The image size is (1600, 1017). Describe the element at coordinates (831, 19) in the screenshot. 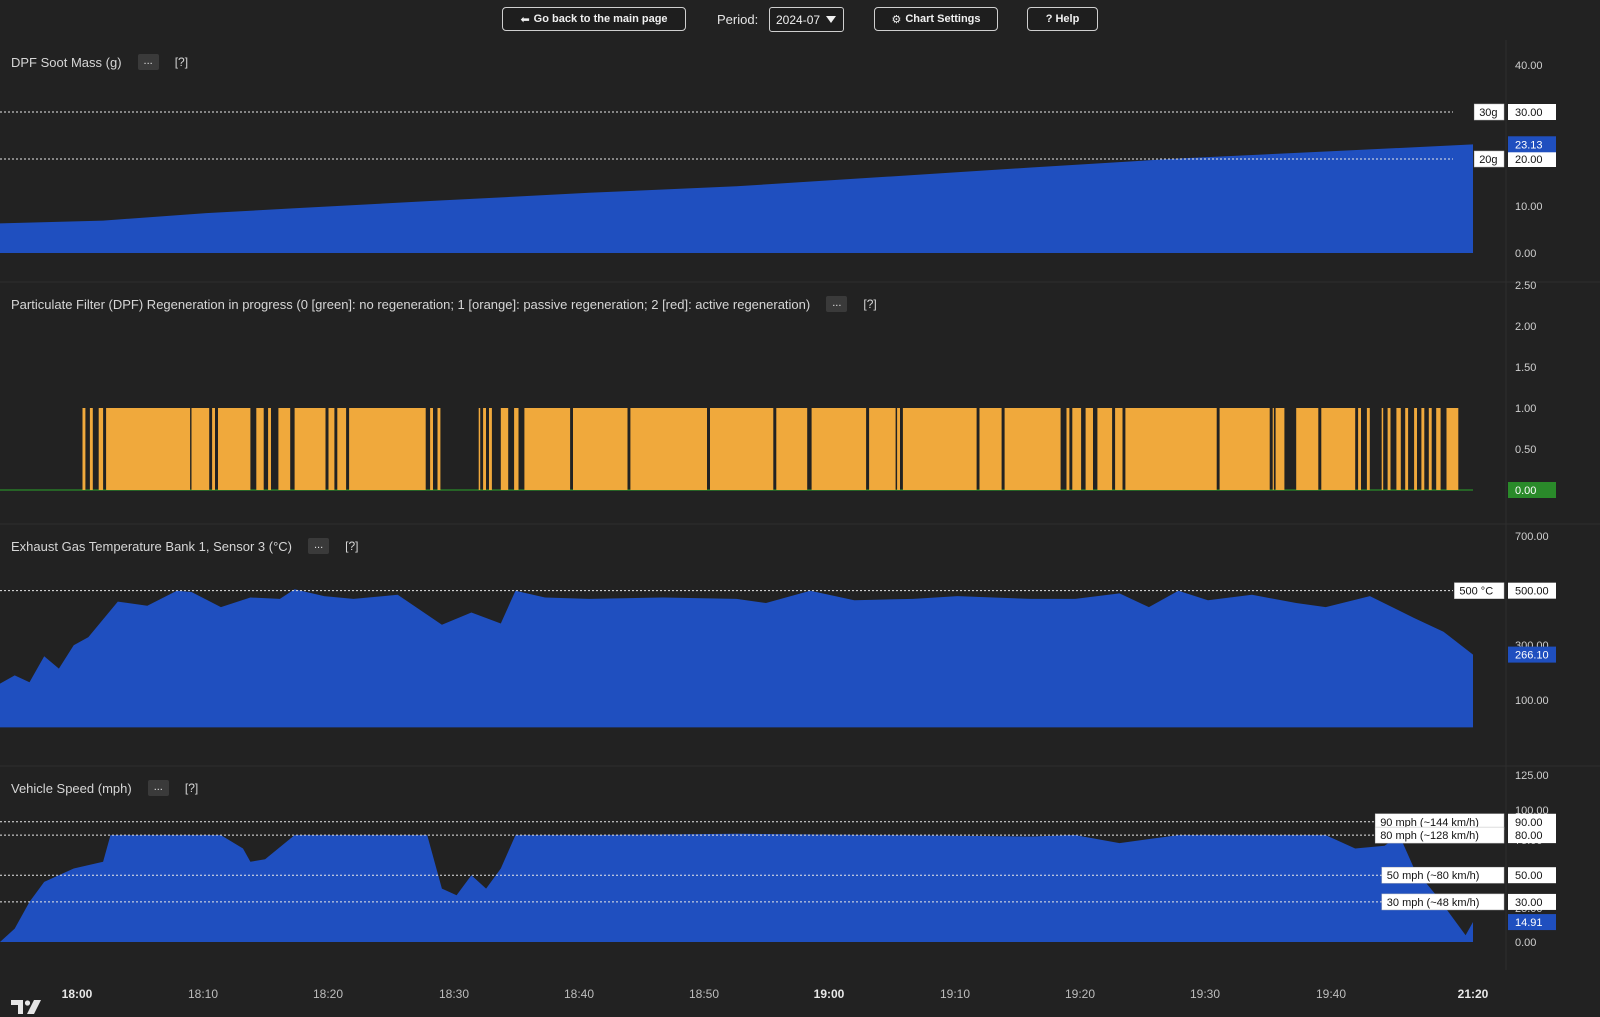

I see `caret-down-icon` at that location.